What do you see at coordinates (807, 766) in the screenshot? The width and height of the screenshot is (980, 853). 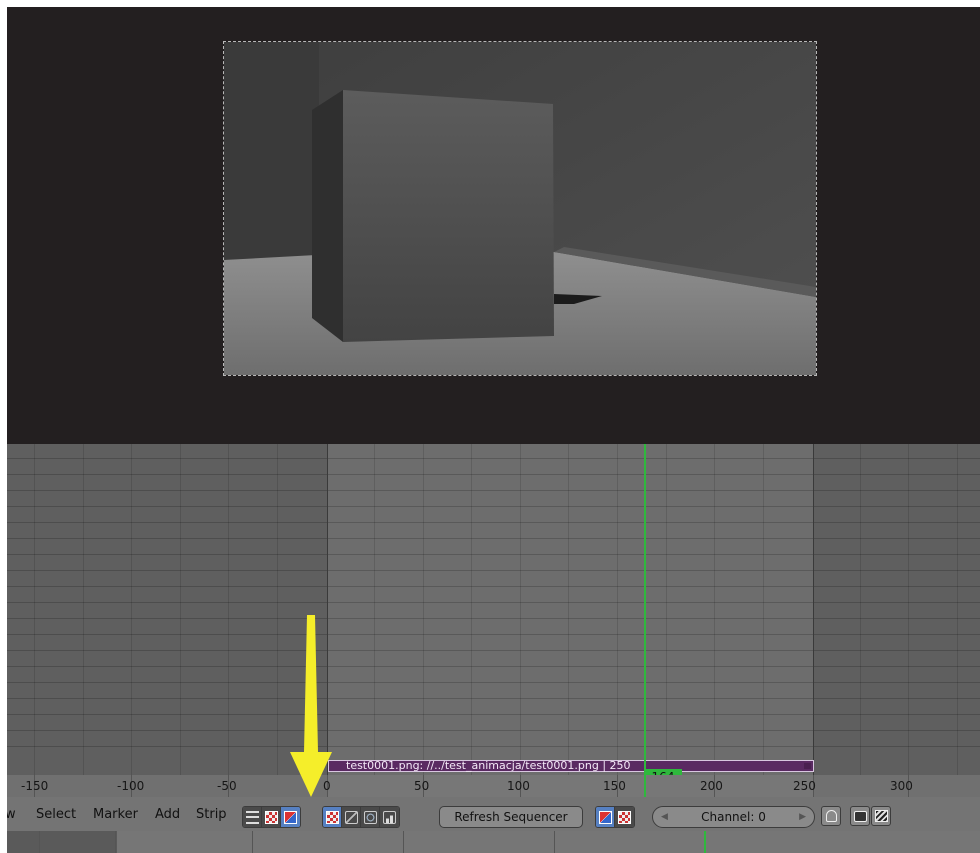 I see `strip-handle` at bounding box center [807, 766].